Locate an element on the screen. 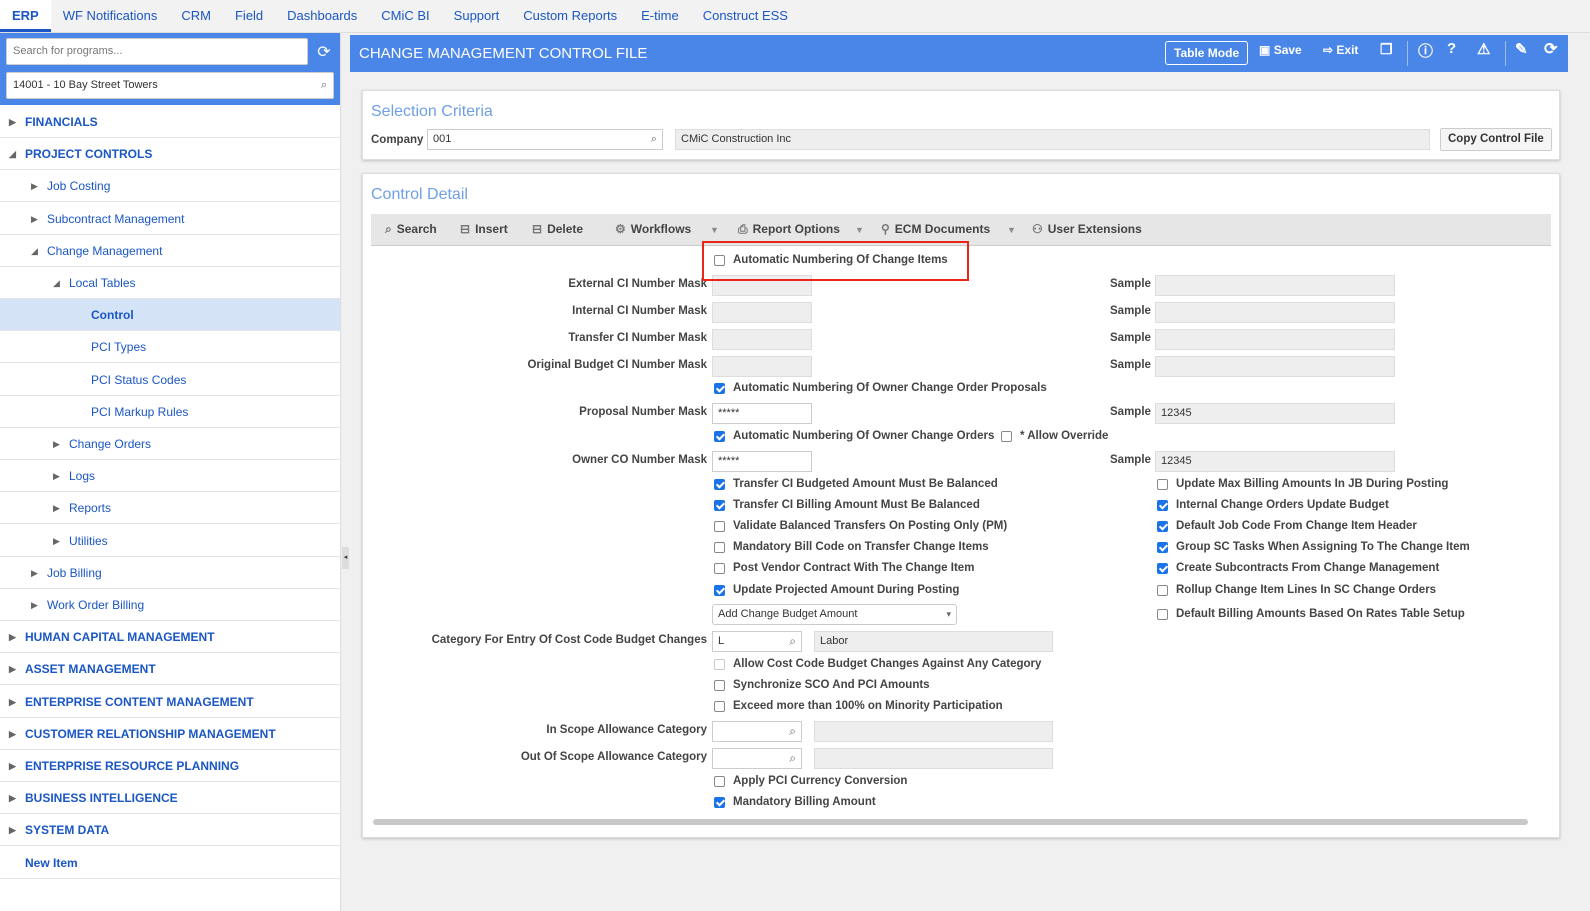 Image resolution: width=1590 pixels, height=911 pixels. sidebar-item-reports: ▶ Reports is located at coordinates (170, 508).